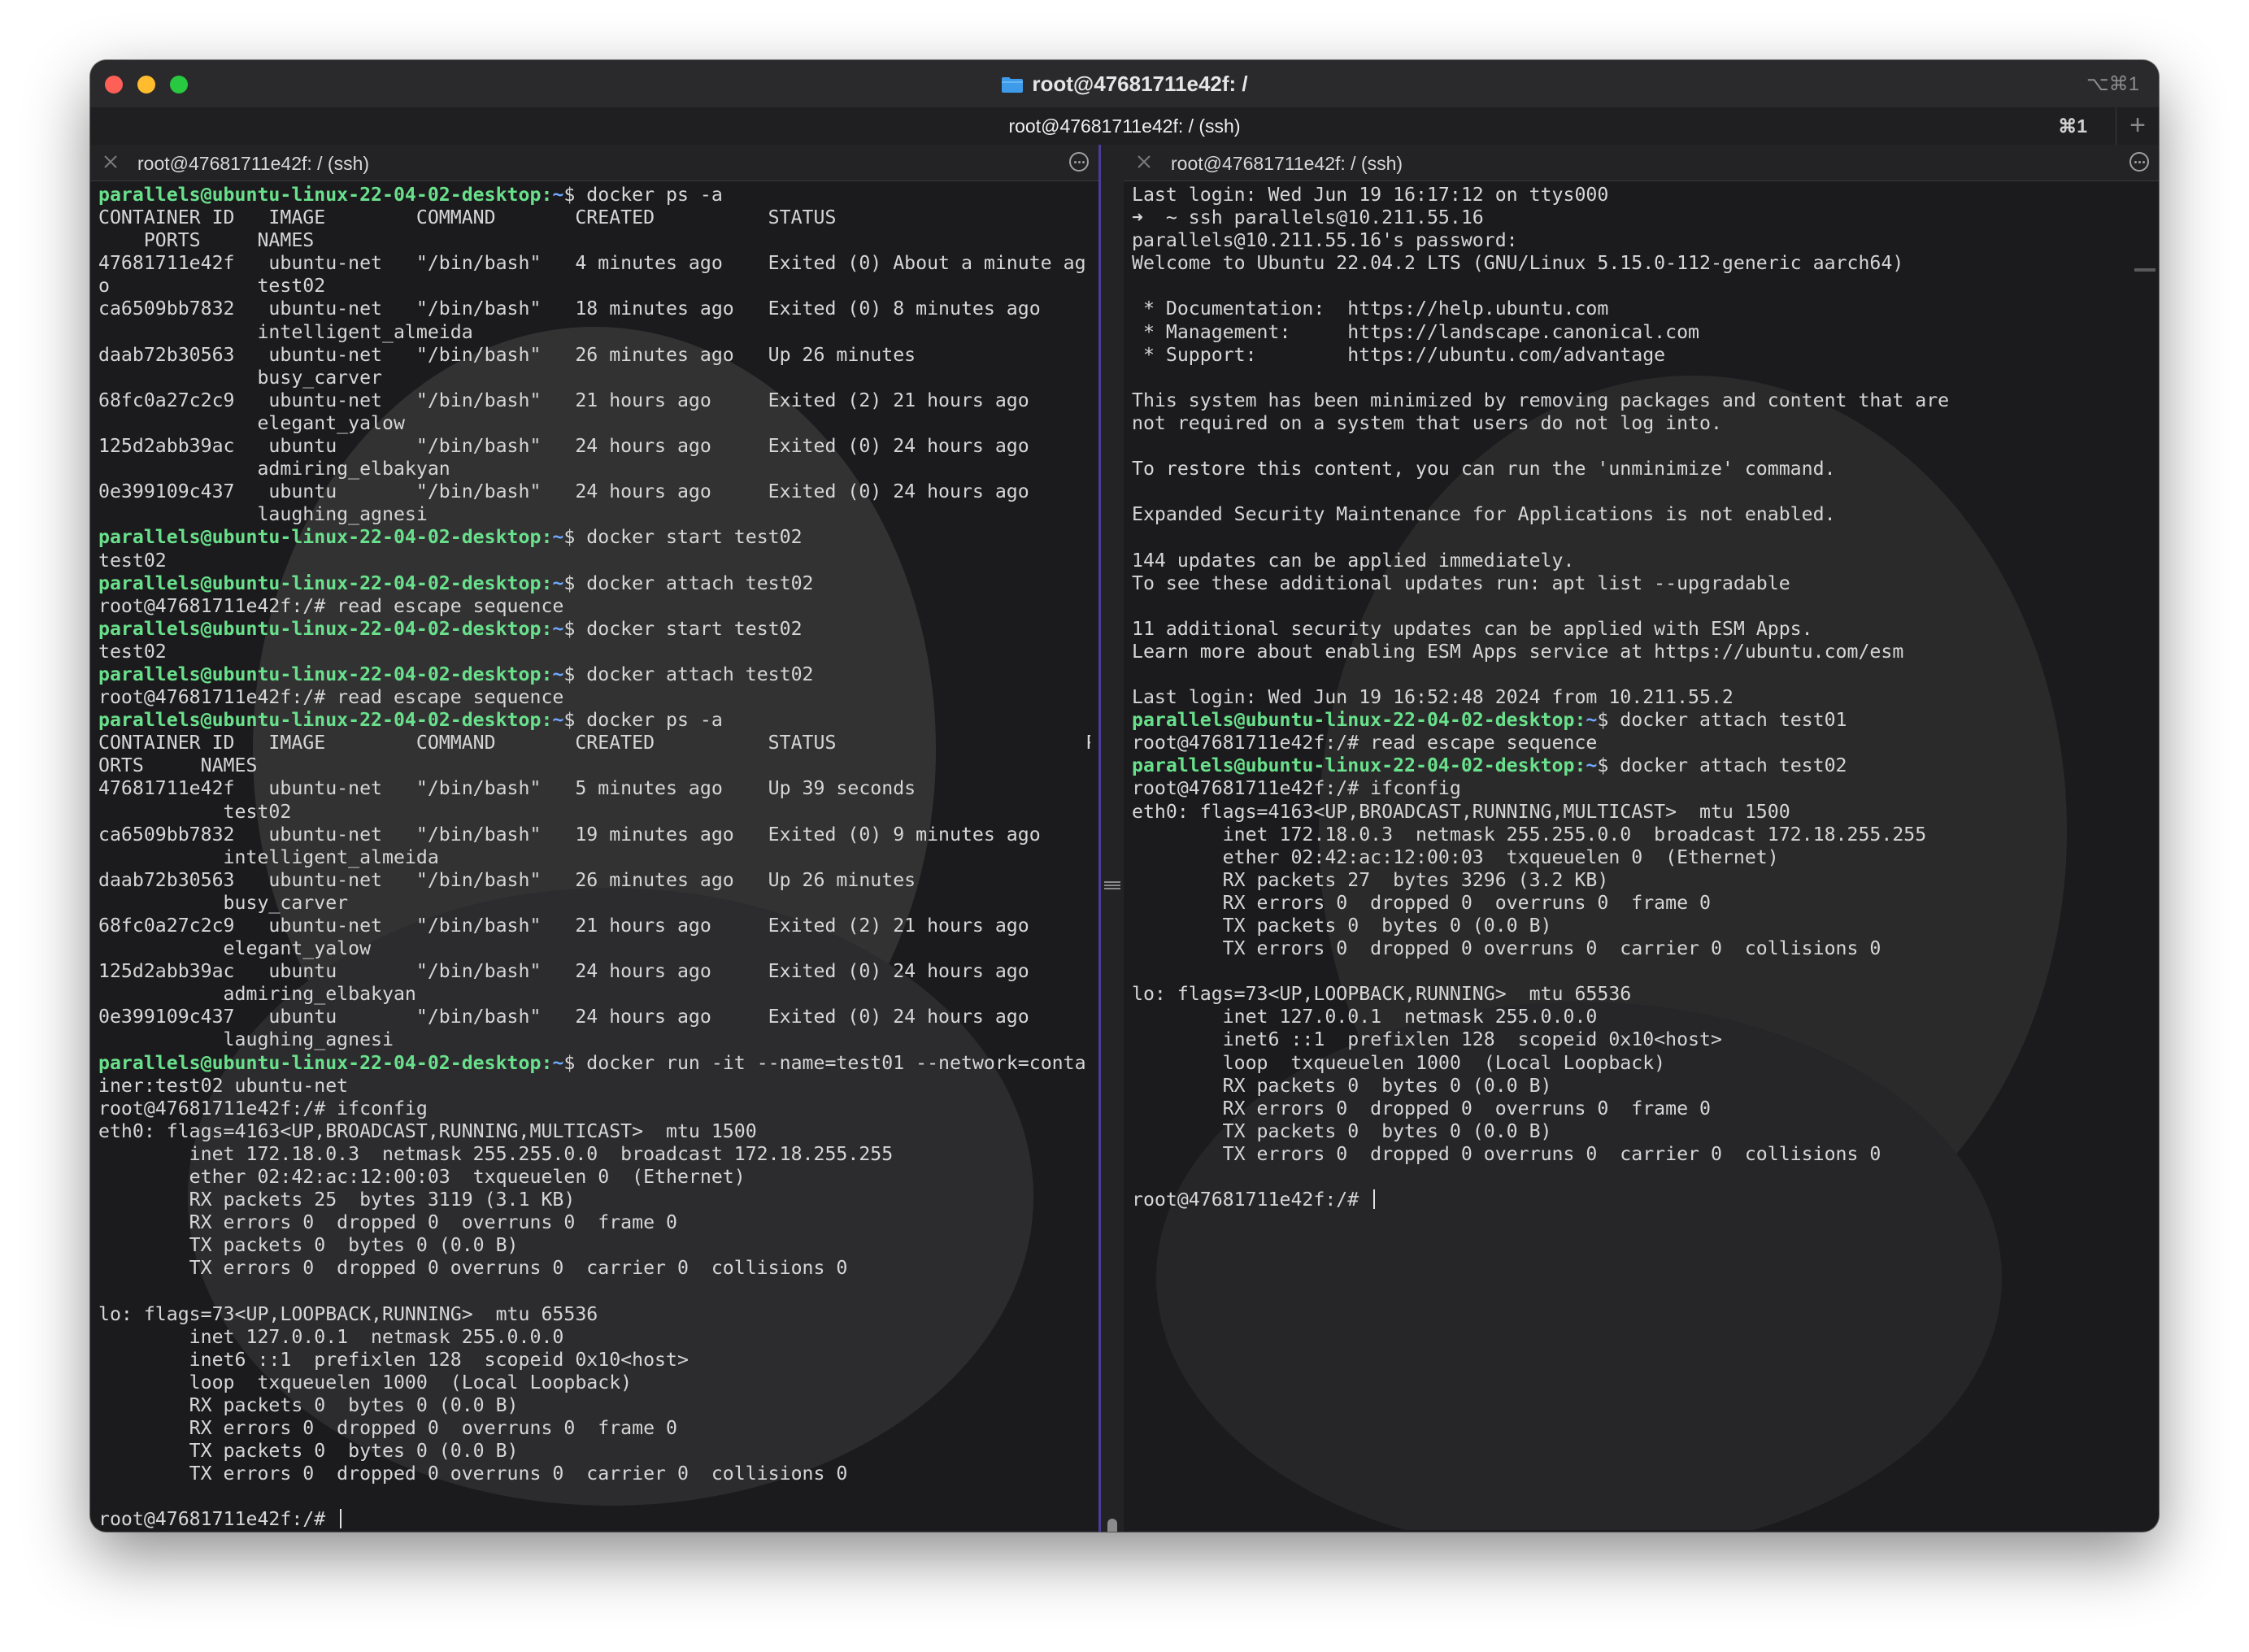 The height and width of the screenshot is (1652, 2249). What do you see at coordinates (1124, 83) in the screenshot?
I see `title-bar: root@47681711e42f: / ⌥⌘1` at bounding box center [1124, 83].